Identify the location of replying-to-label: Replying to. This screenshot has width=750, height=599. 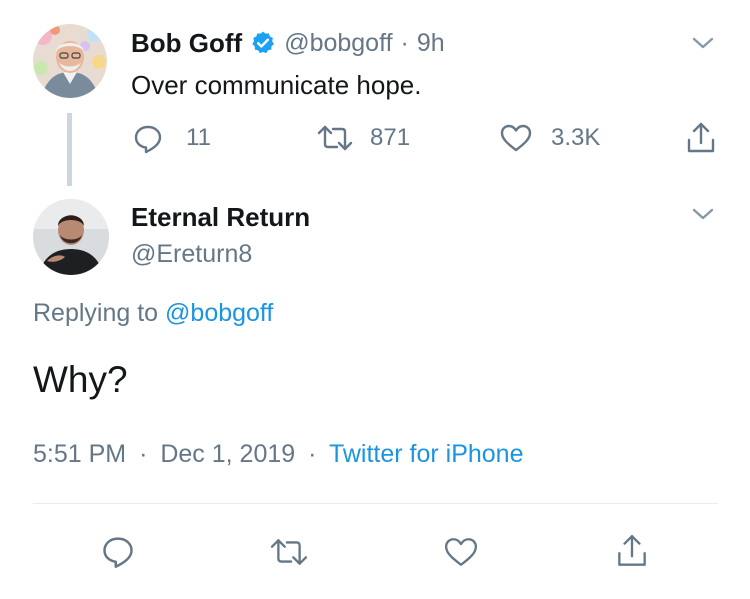
(96, 313).